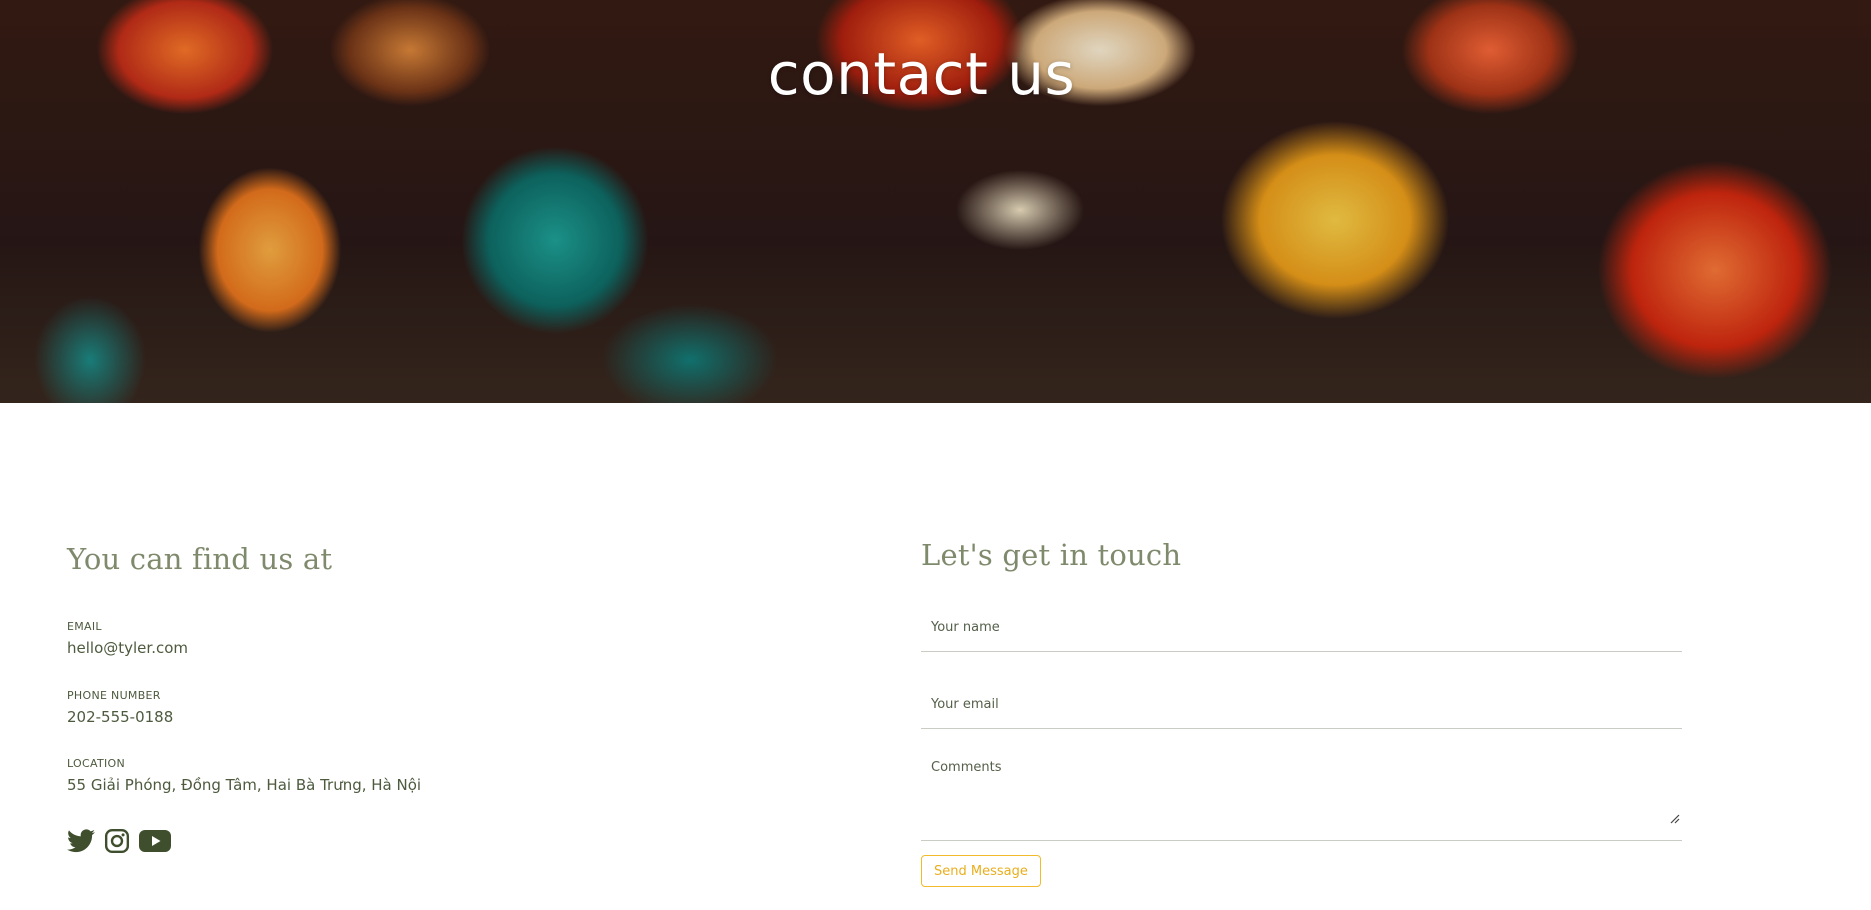 The height and width of the screenshot is (910, 1871). What do you see at coordinates (1675, 819) in the screenshot?
I see `resize-handle-icon` at bounding box center [1675, 819].